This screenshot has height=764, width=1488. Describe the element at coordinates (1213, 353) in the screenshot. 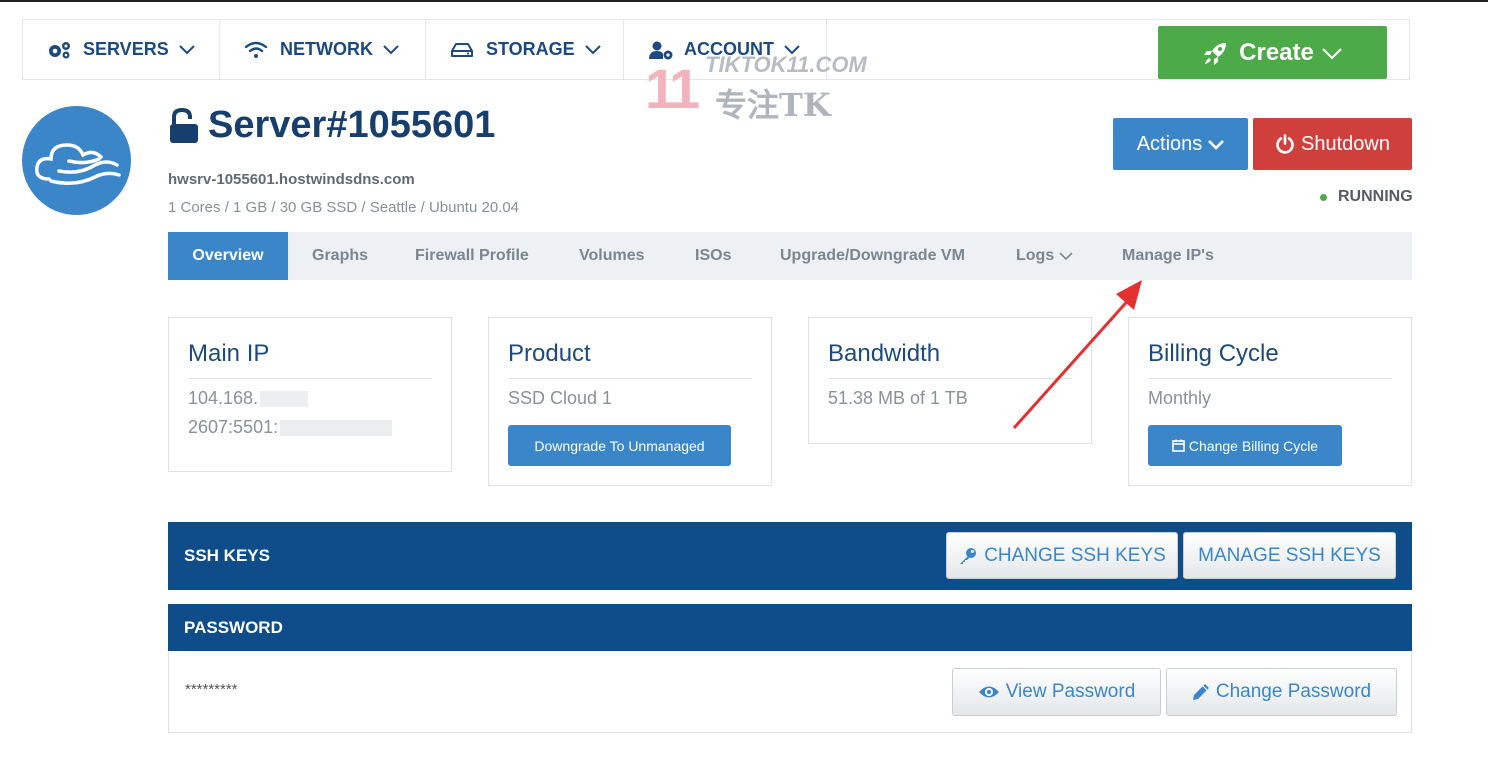

I see `card-title: Billing Cycle` at that location.